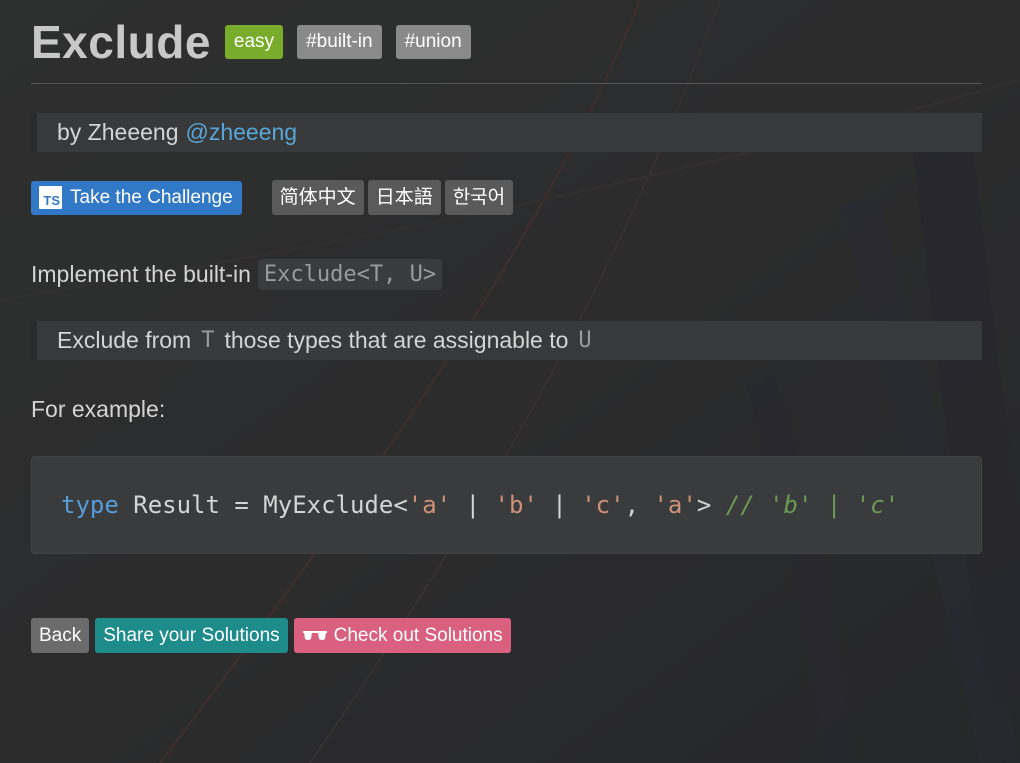 Image resolution: width=1020 pixels, height=763 pixels. I want to click on tag-union: #union, so click(433, 41).